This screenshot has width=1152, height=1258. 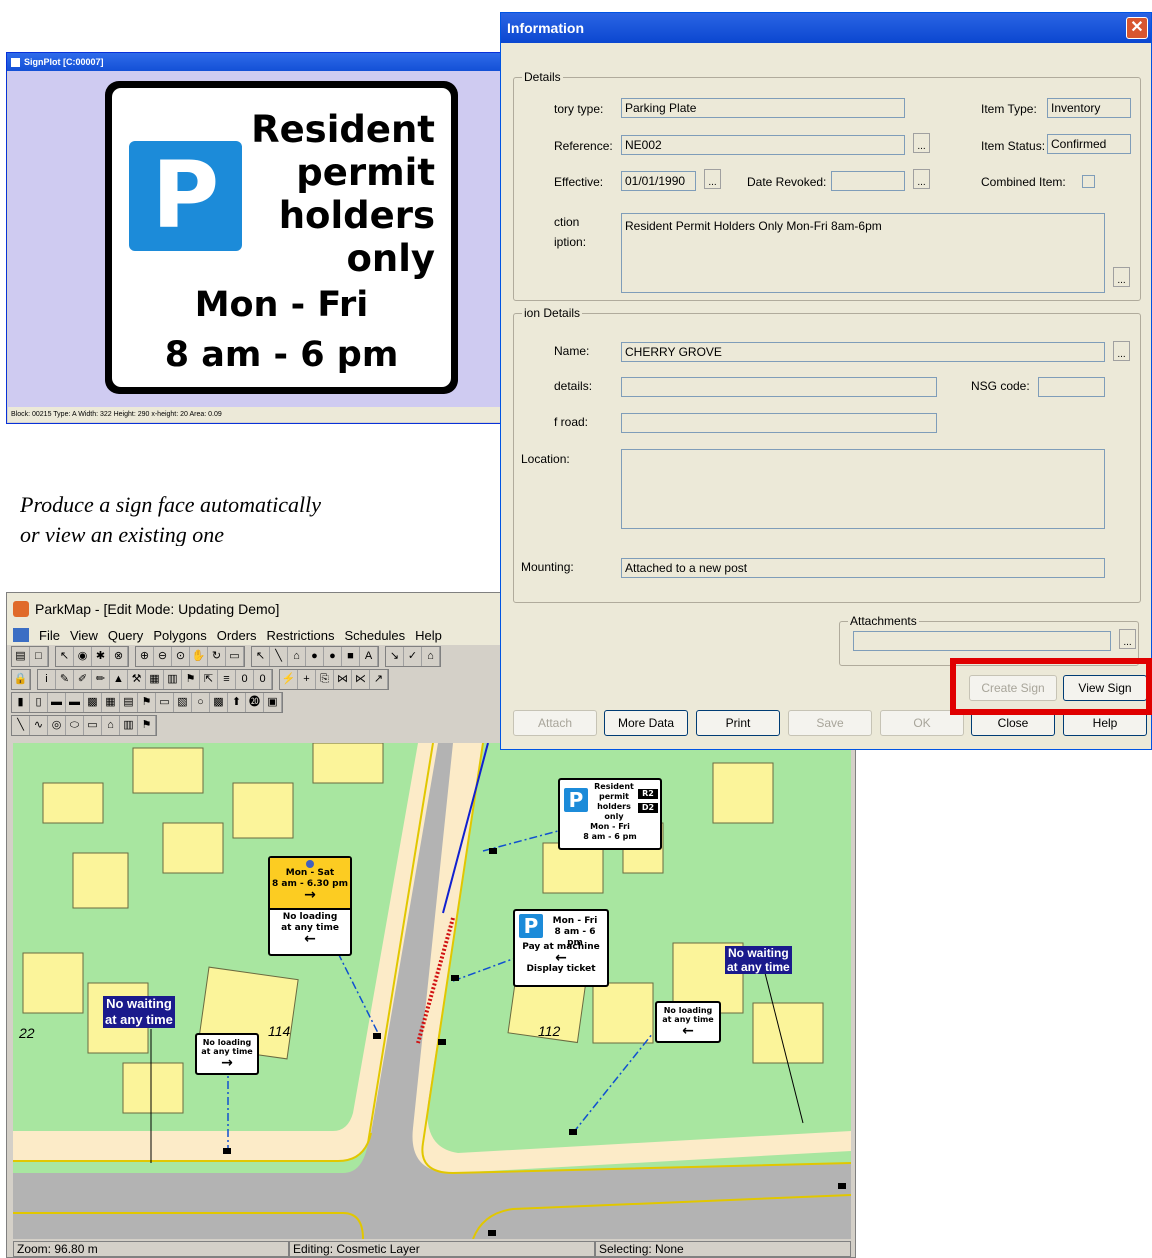 I want to click on flag2-icon: ⚑, so click(x=147, y=702).